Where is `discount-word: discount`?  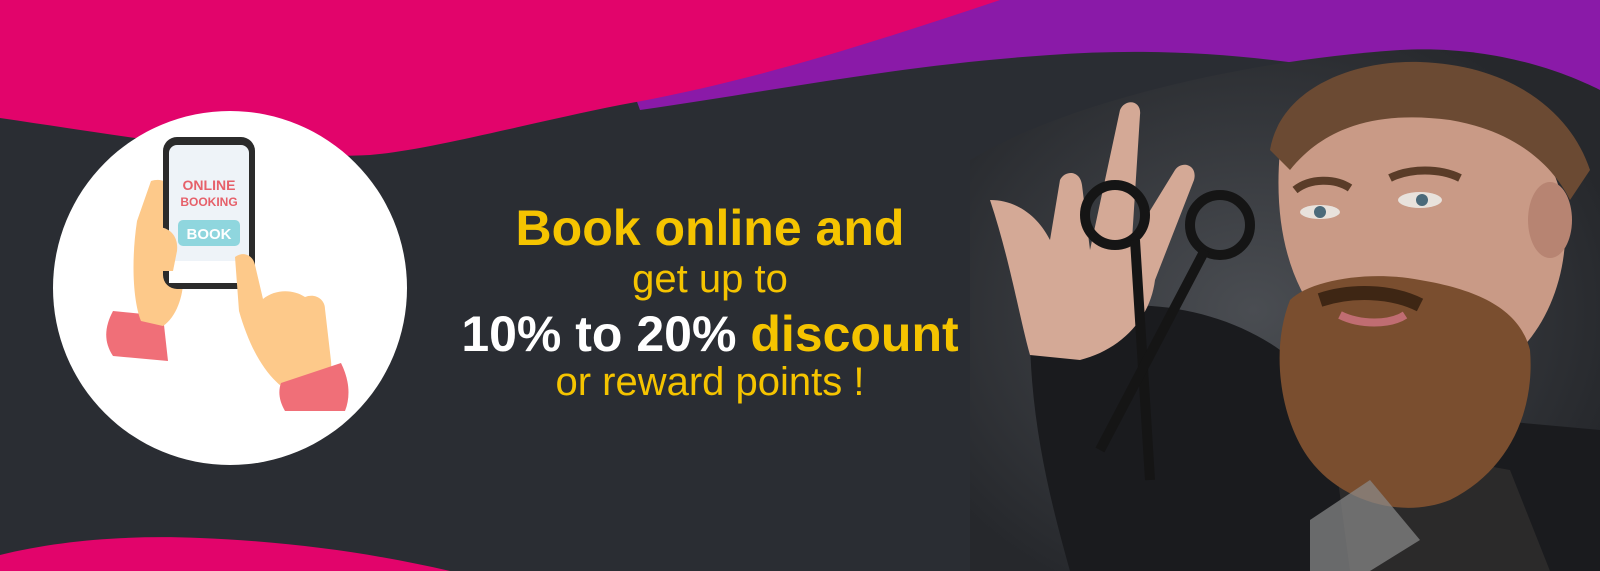
discount-word: discount is located at coordinates (854, 334).